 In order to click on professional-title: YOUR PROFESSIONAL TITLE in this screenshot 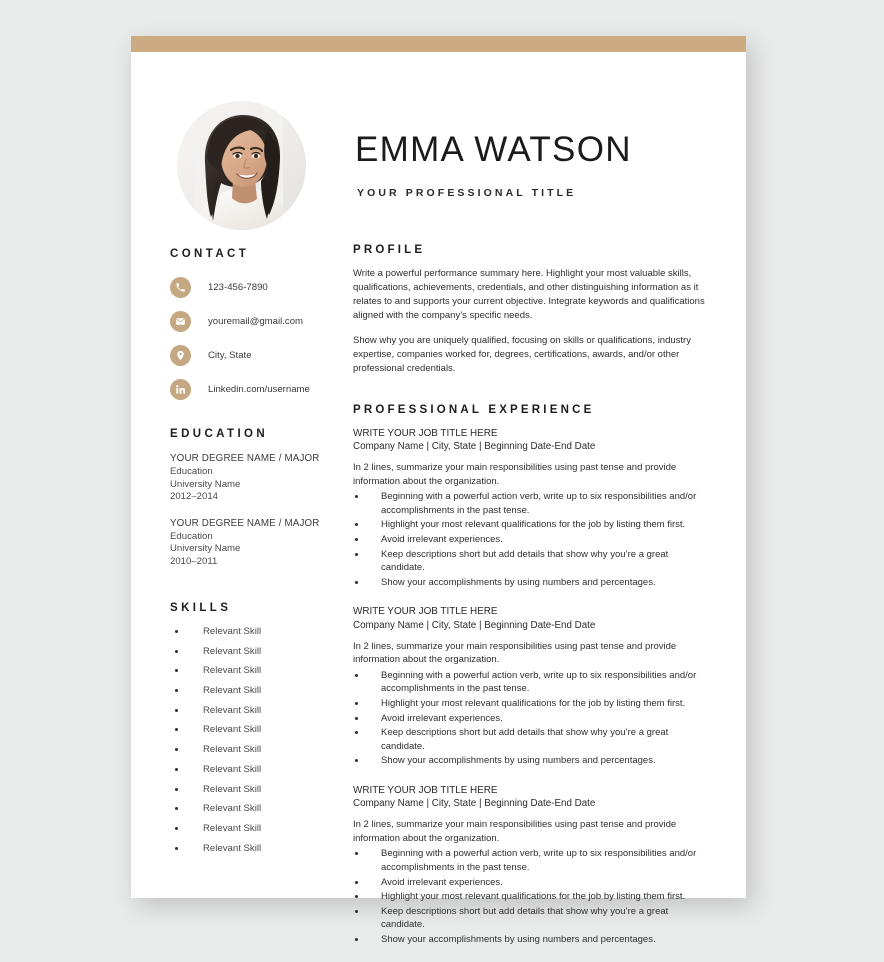, I will do `click(467, 193)`.